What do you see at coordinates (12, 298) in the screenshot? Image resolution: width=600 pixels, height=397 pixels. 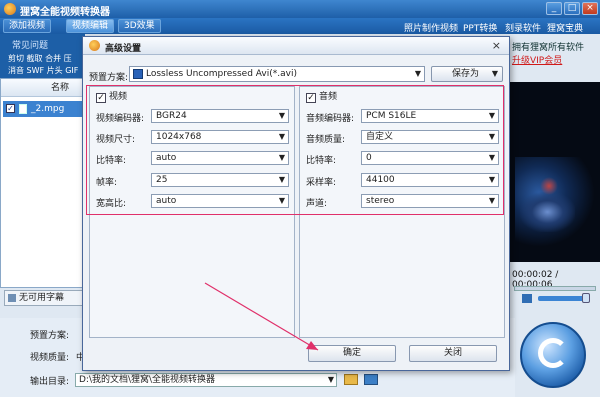 I see `subtitle-icon` at bounding box center [12, 298].